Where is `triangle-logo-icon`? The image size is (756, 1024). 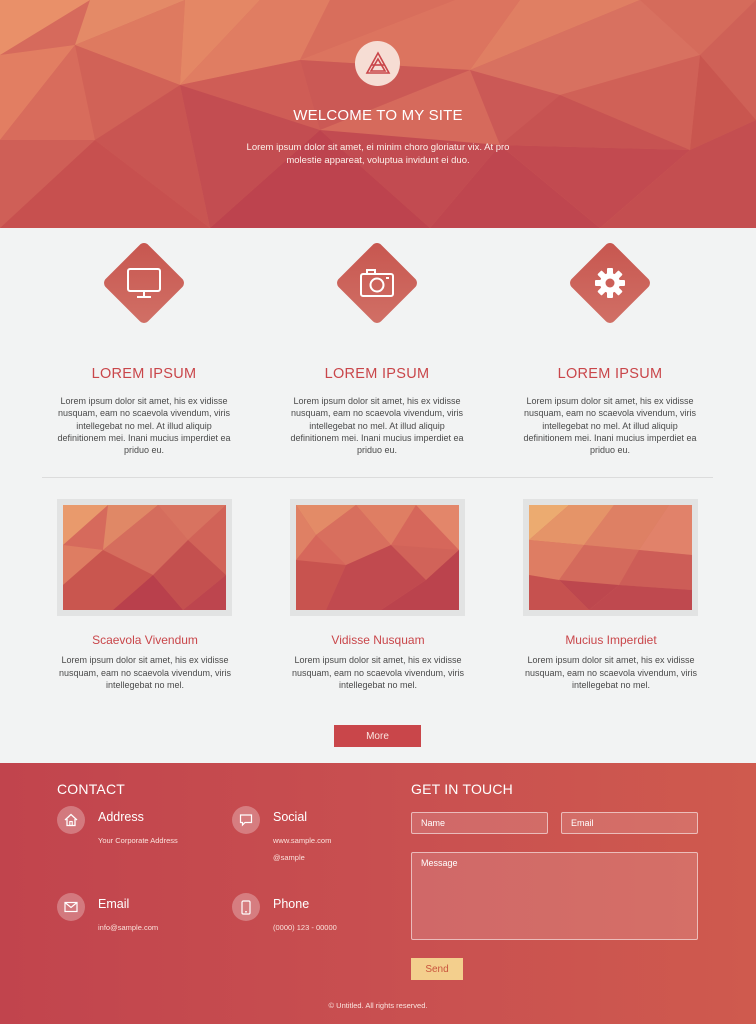
triangle-logo-icon is located at coordinates (377, 62).